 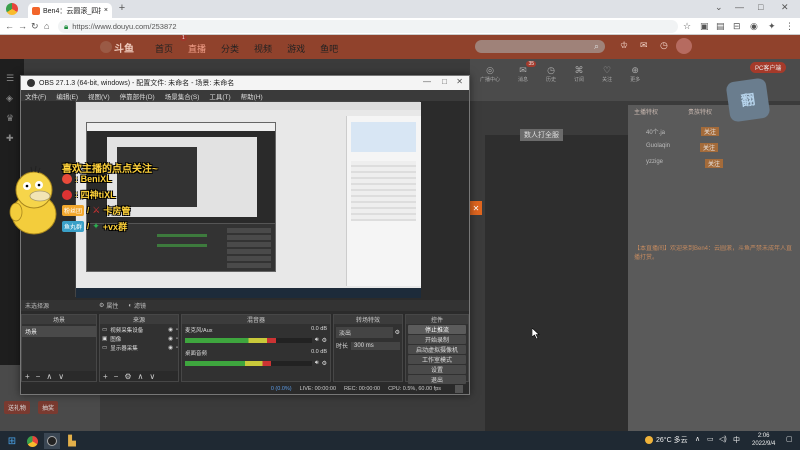 I want to click on source-up-icon: ∧, so click(x=141, y=376).